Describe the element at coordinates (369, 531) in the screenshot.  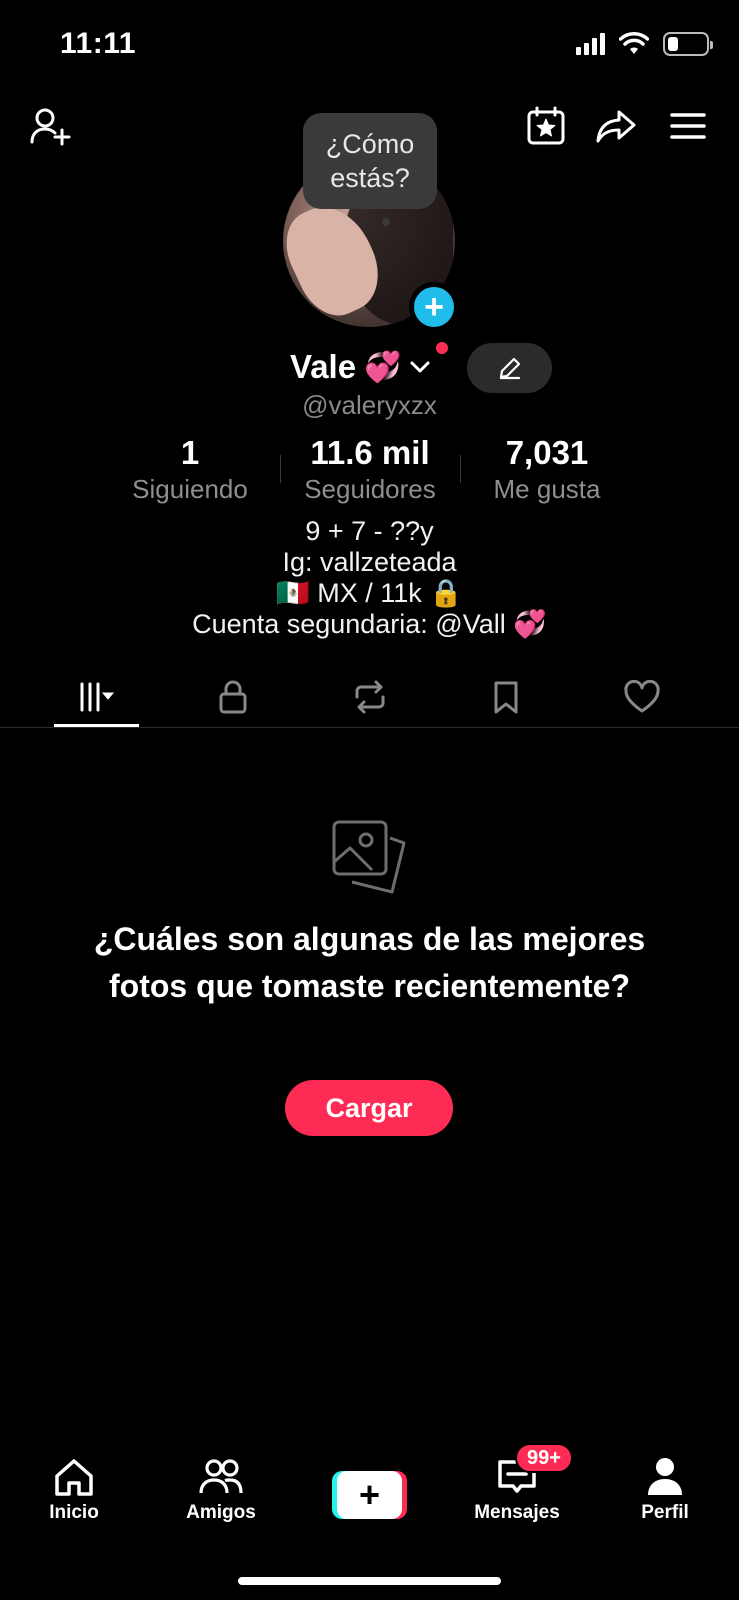
I see `bio-line: 9 + 7 - ??y` at that location.